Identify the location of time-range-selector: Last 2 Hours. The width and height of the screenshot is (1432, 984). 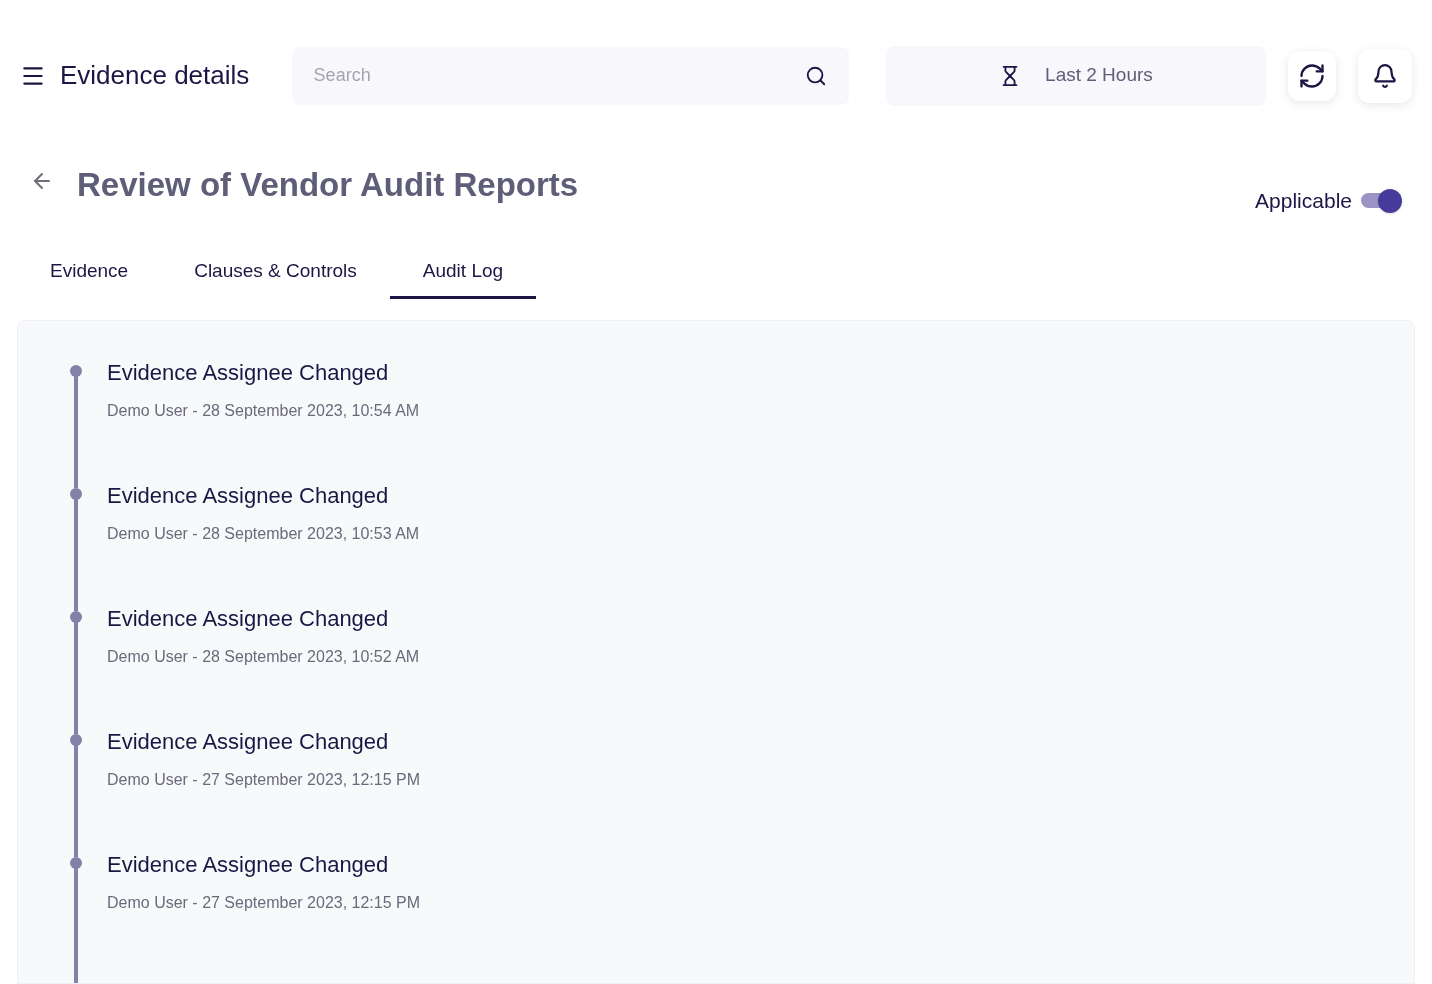
(1076, 75).